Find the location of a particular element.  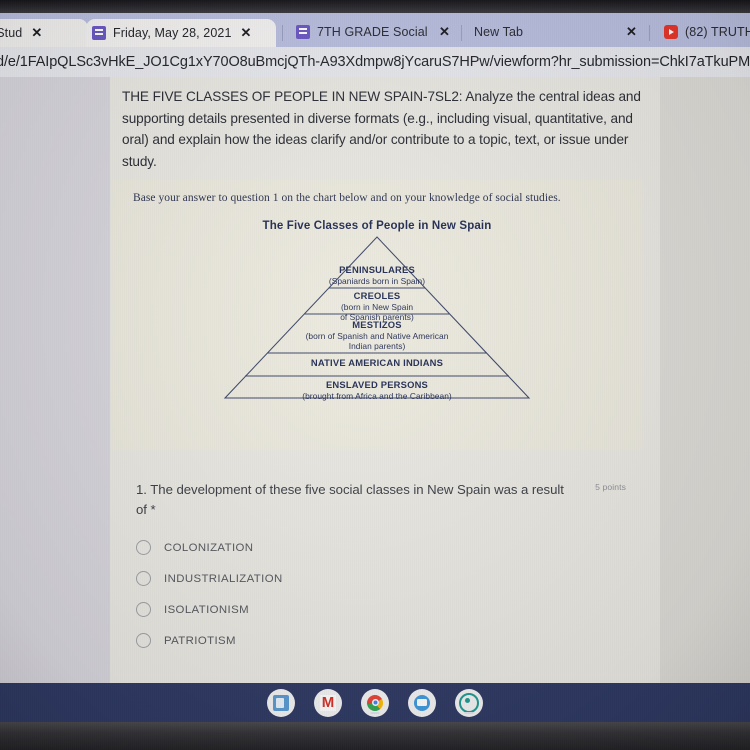

tab-title: New Tab is located at coordinates (499, 32).